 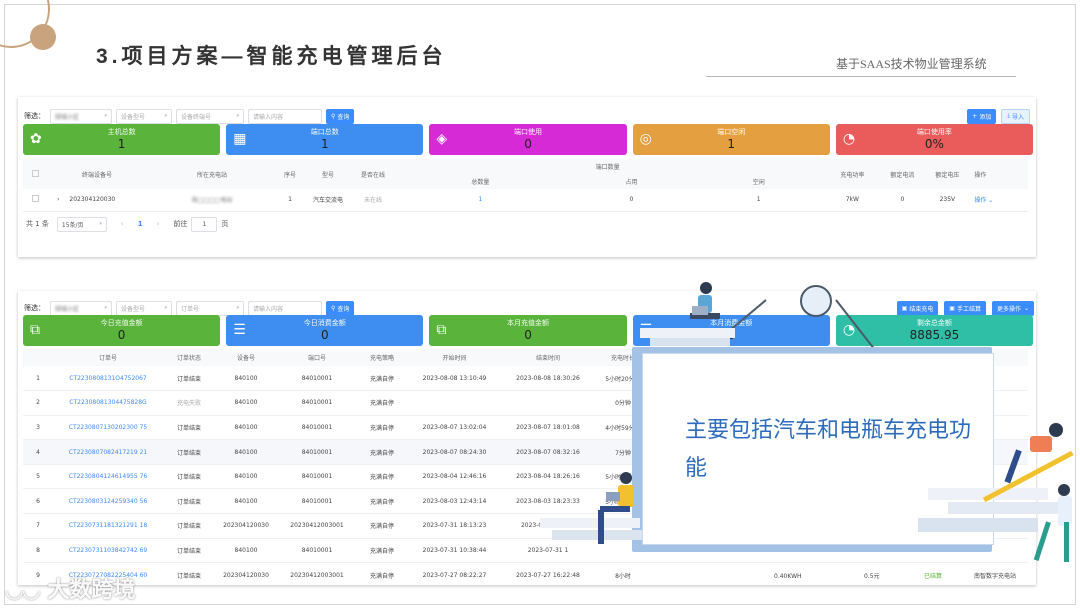 What do you see at coordinates (934, 323) in the screenshot?
I see `stat-label: 剩余总金额` at bounding box center [934, 323].